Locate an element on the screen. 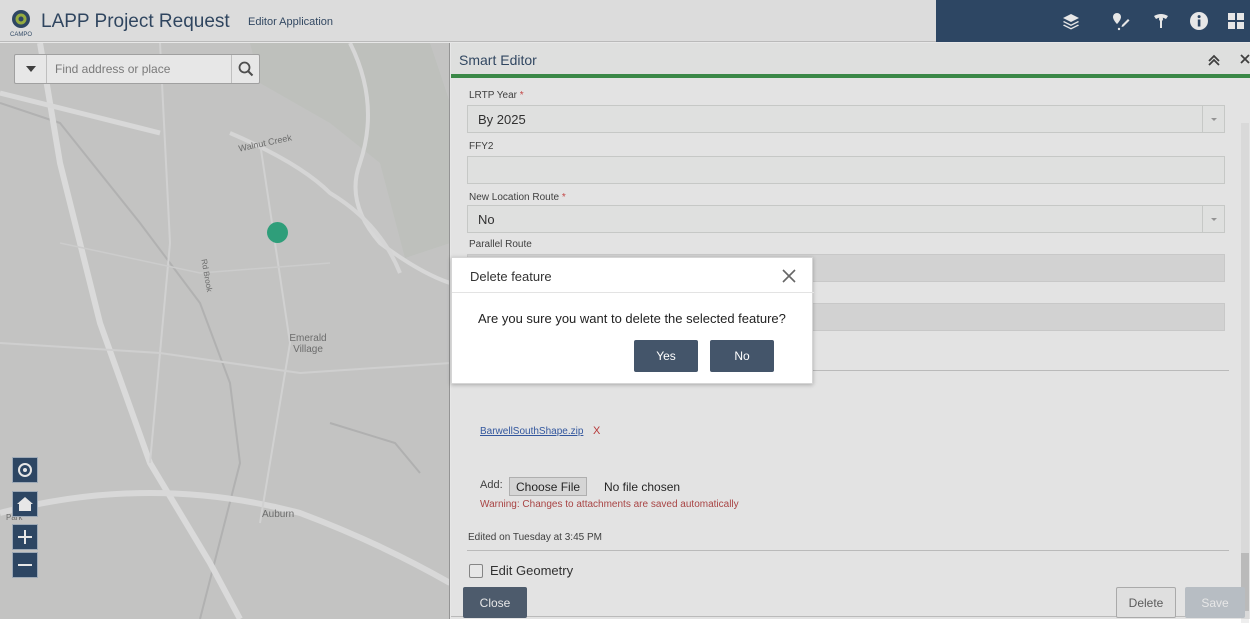 This screenshot has height=623, width=1250. dialog-title: Delete feature is located at coordinates (511, 276).